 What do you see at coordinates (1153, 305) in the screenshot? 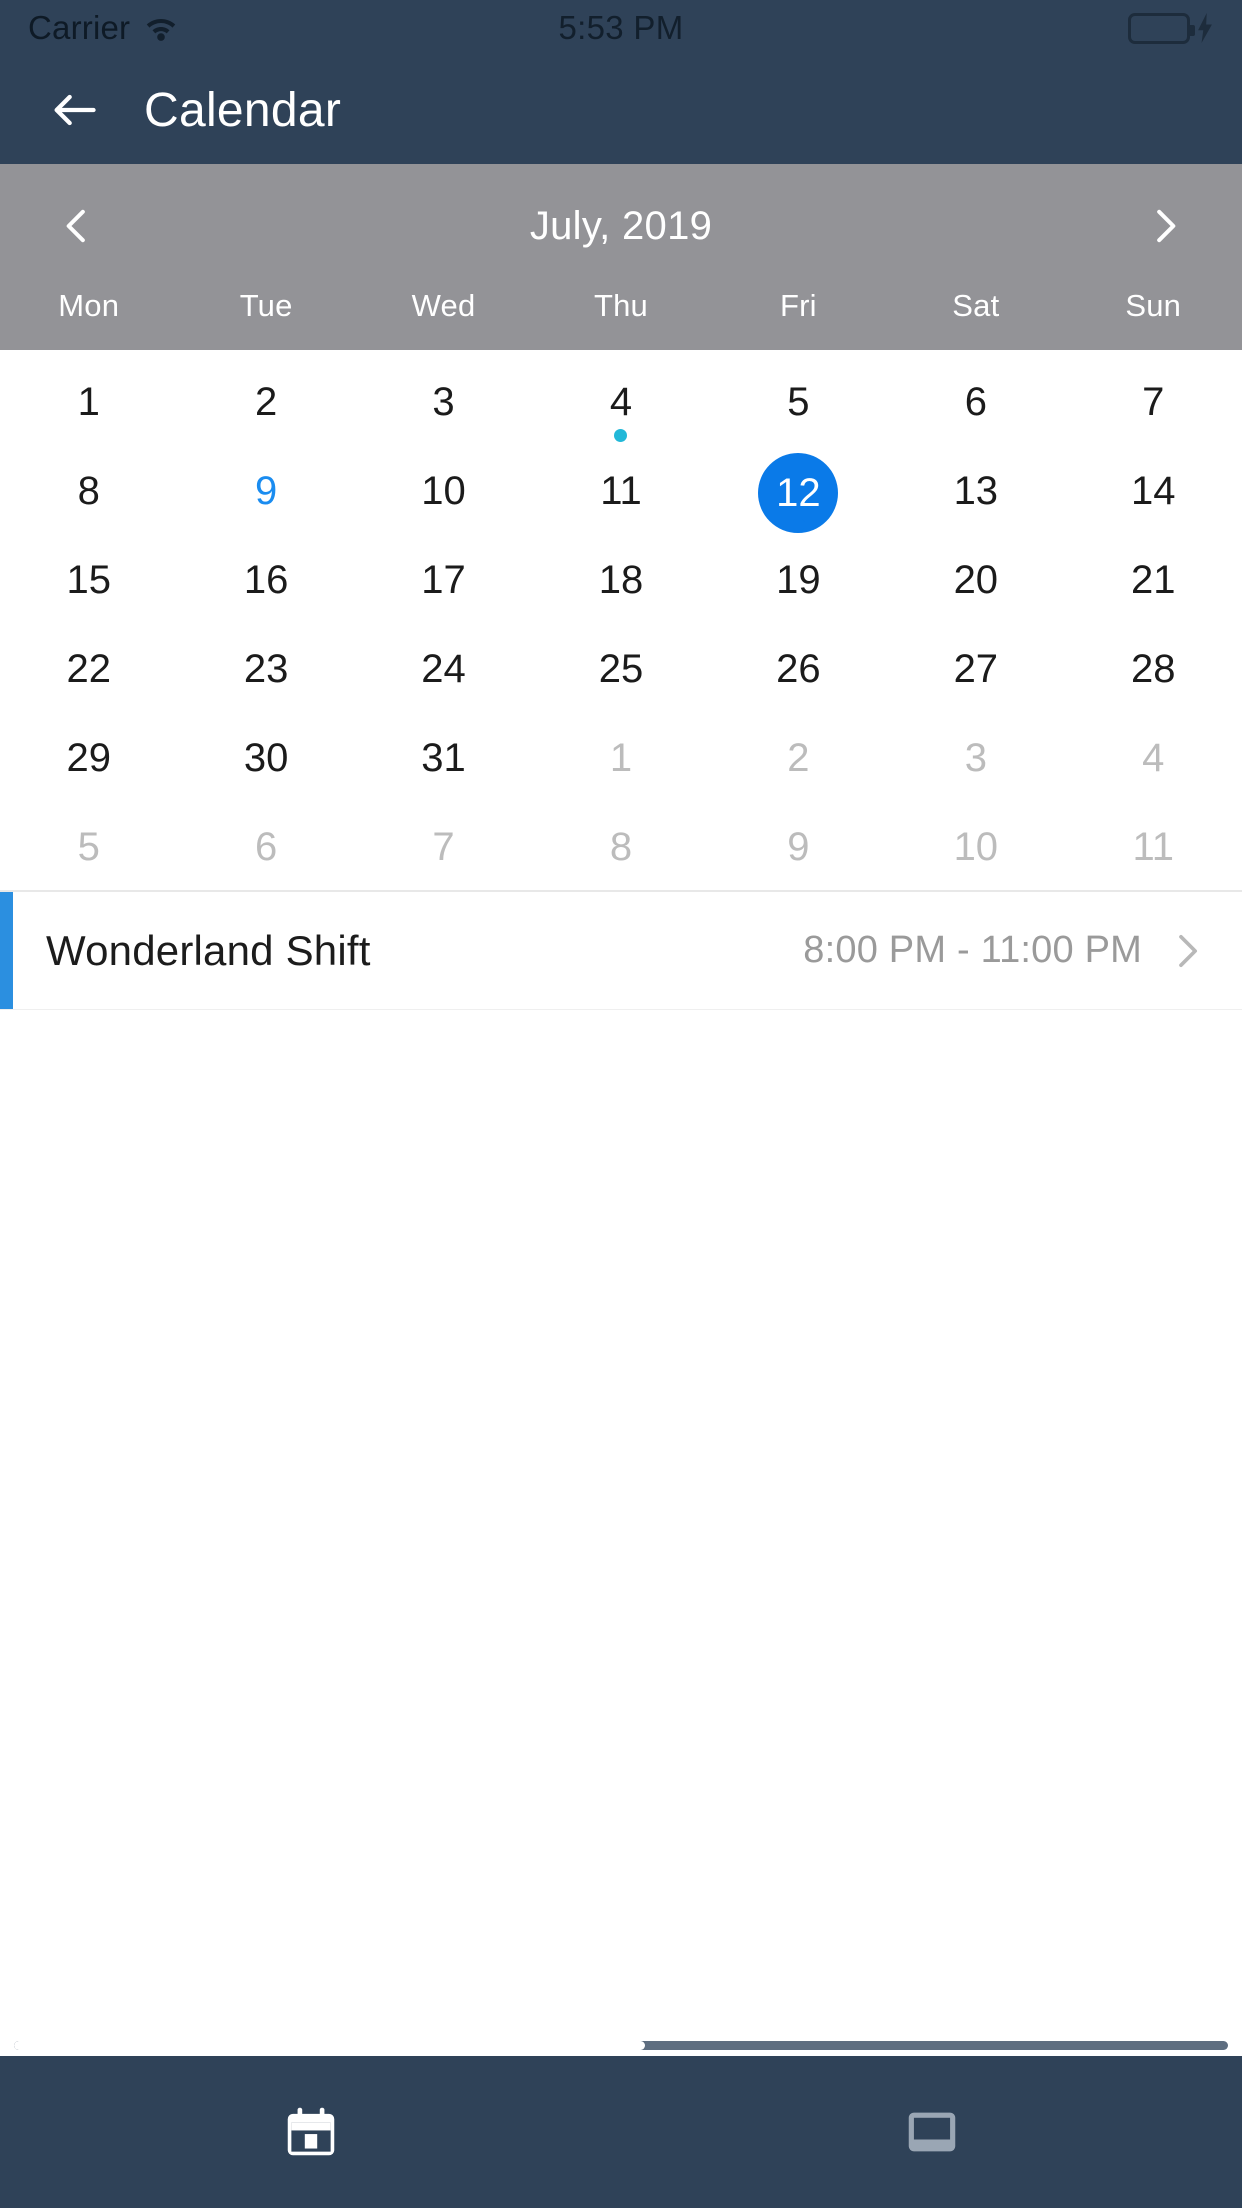
I see `weekday-label-sun: Sun` at bounding box center [1153, 305].